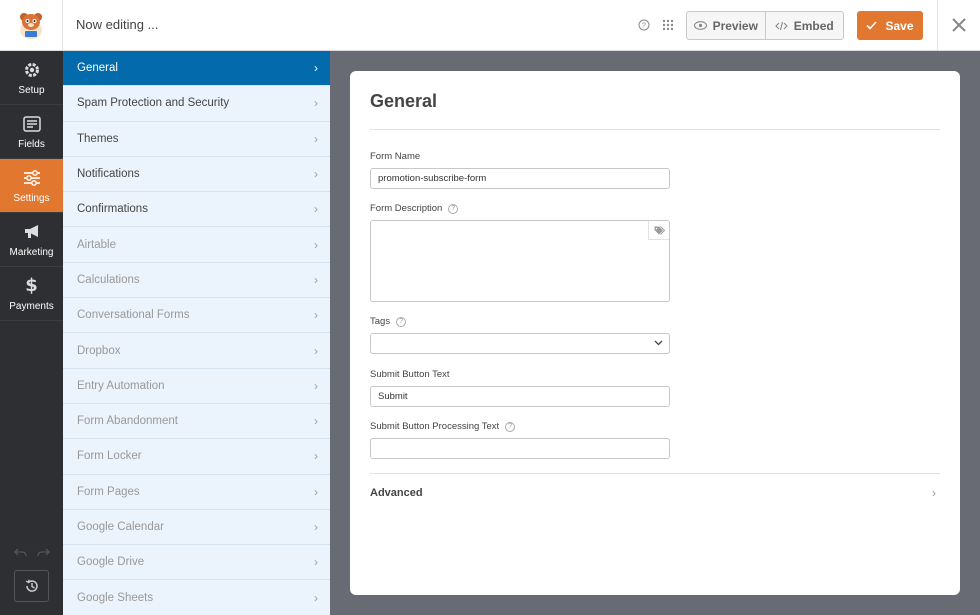 This screenshot has height=615, width=980. I want to click on nav-label: Fields, so click(31, 144).